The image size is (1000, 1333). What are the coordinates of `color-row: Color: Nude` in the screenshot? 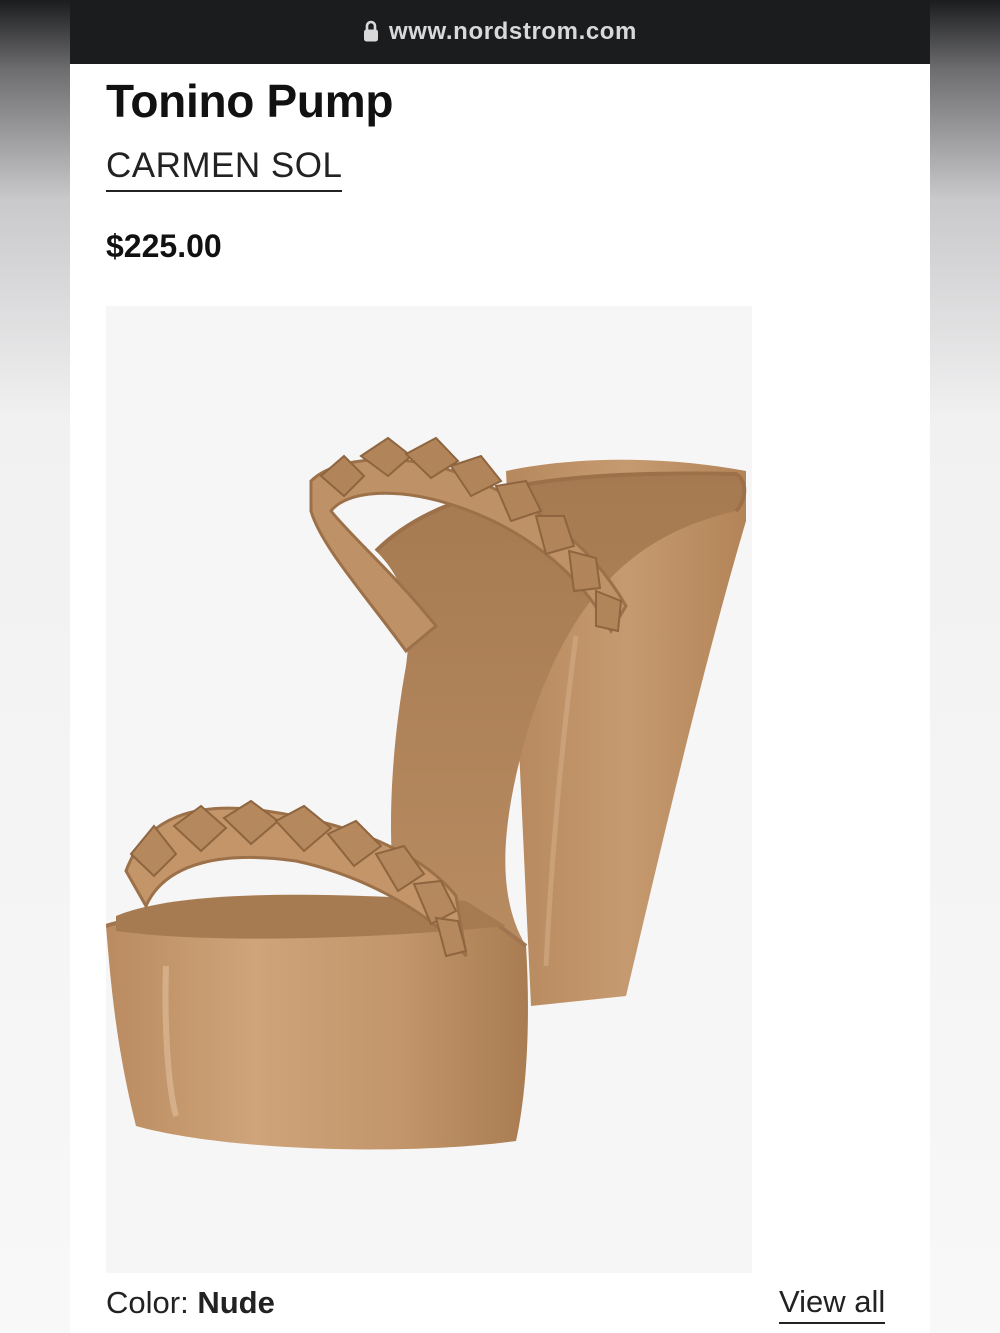 It's located at (190, 1303).